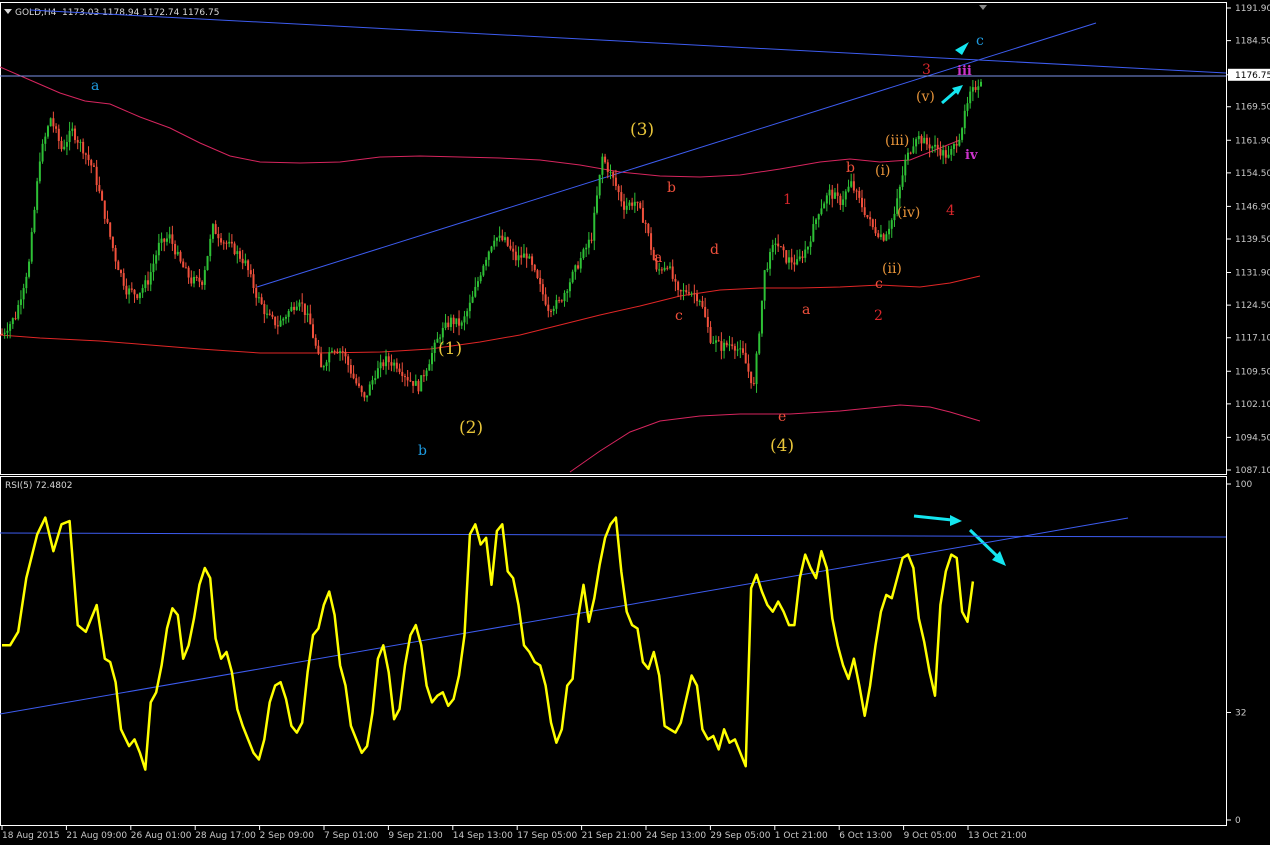 The width and height of the screenshot is (1270, 845). What do you see at coordinates (926, 70) in the screenshot?
I see `wave-label: 3` at bounding box center [926, 70].